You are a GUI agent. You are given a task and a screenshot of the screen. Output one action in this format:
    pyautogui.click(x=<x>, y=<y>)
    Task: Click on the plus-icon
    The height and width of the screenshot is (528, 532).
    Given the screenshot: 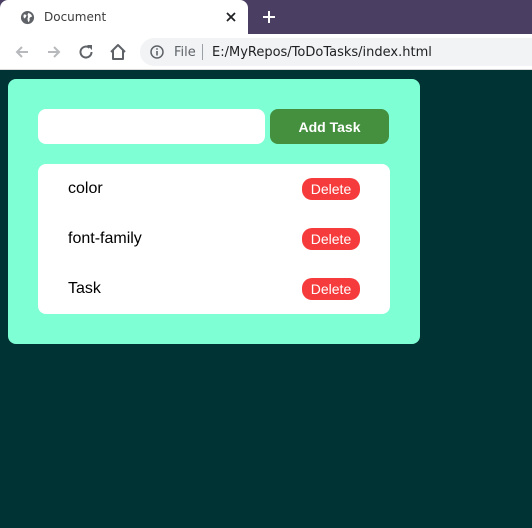 What is the action you would take?
    pyautogui.click(x=269, y=17)
    